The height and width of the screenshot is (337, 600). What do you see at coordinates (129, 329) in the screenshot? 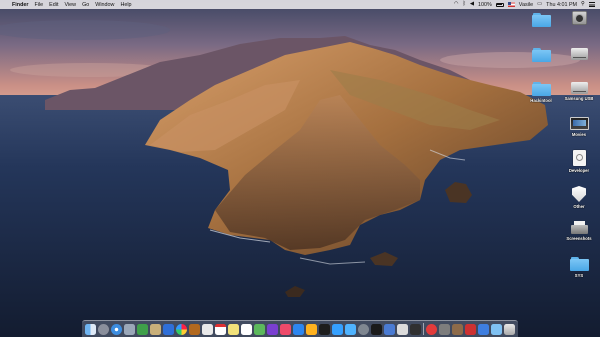
I see `photos-browser-icon` at bounding box center [129, 329].